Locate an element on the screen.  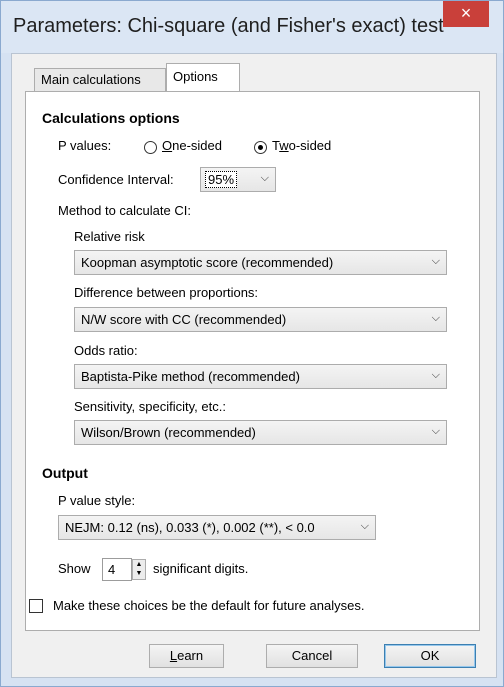
confidence-interval-select: 95% ⌵ is located at coordinates (238, 179).